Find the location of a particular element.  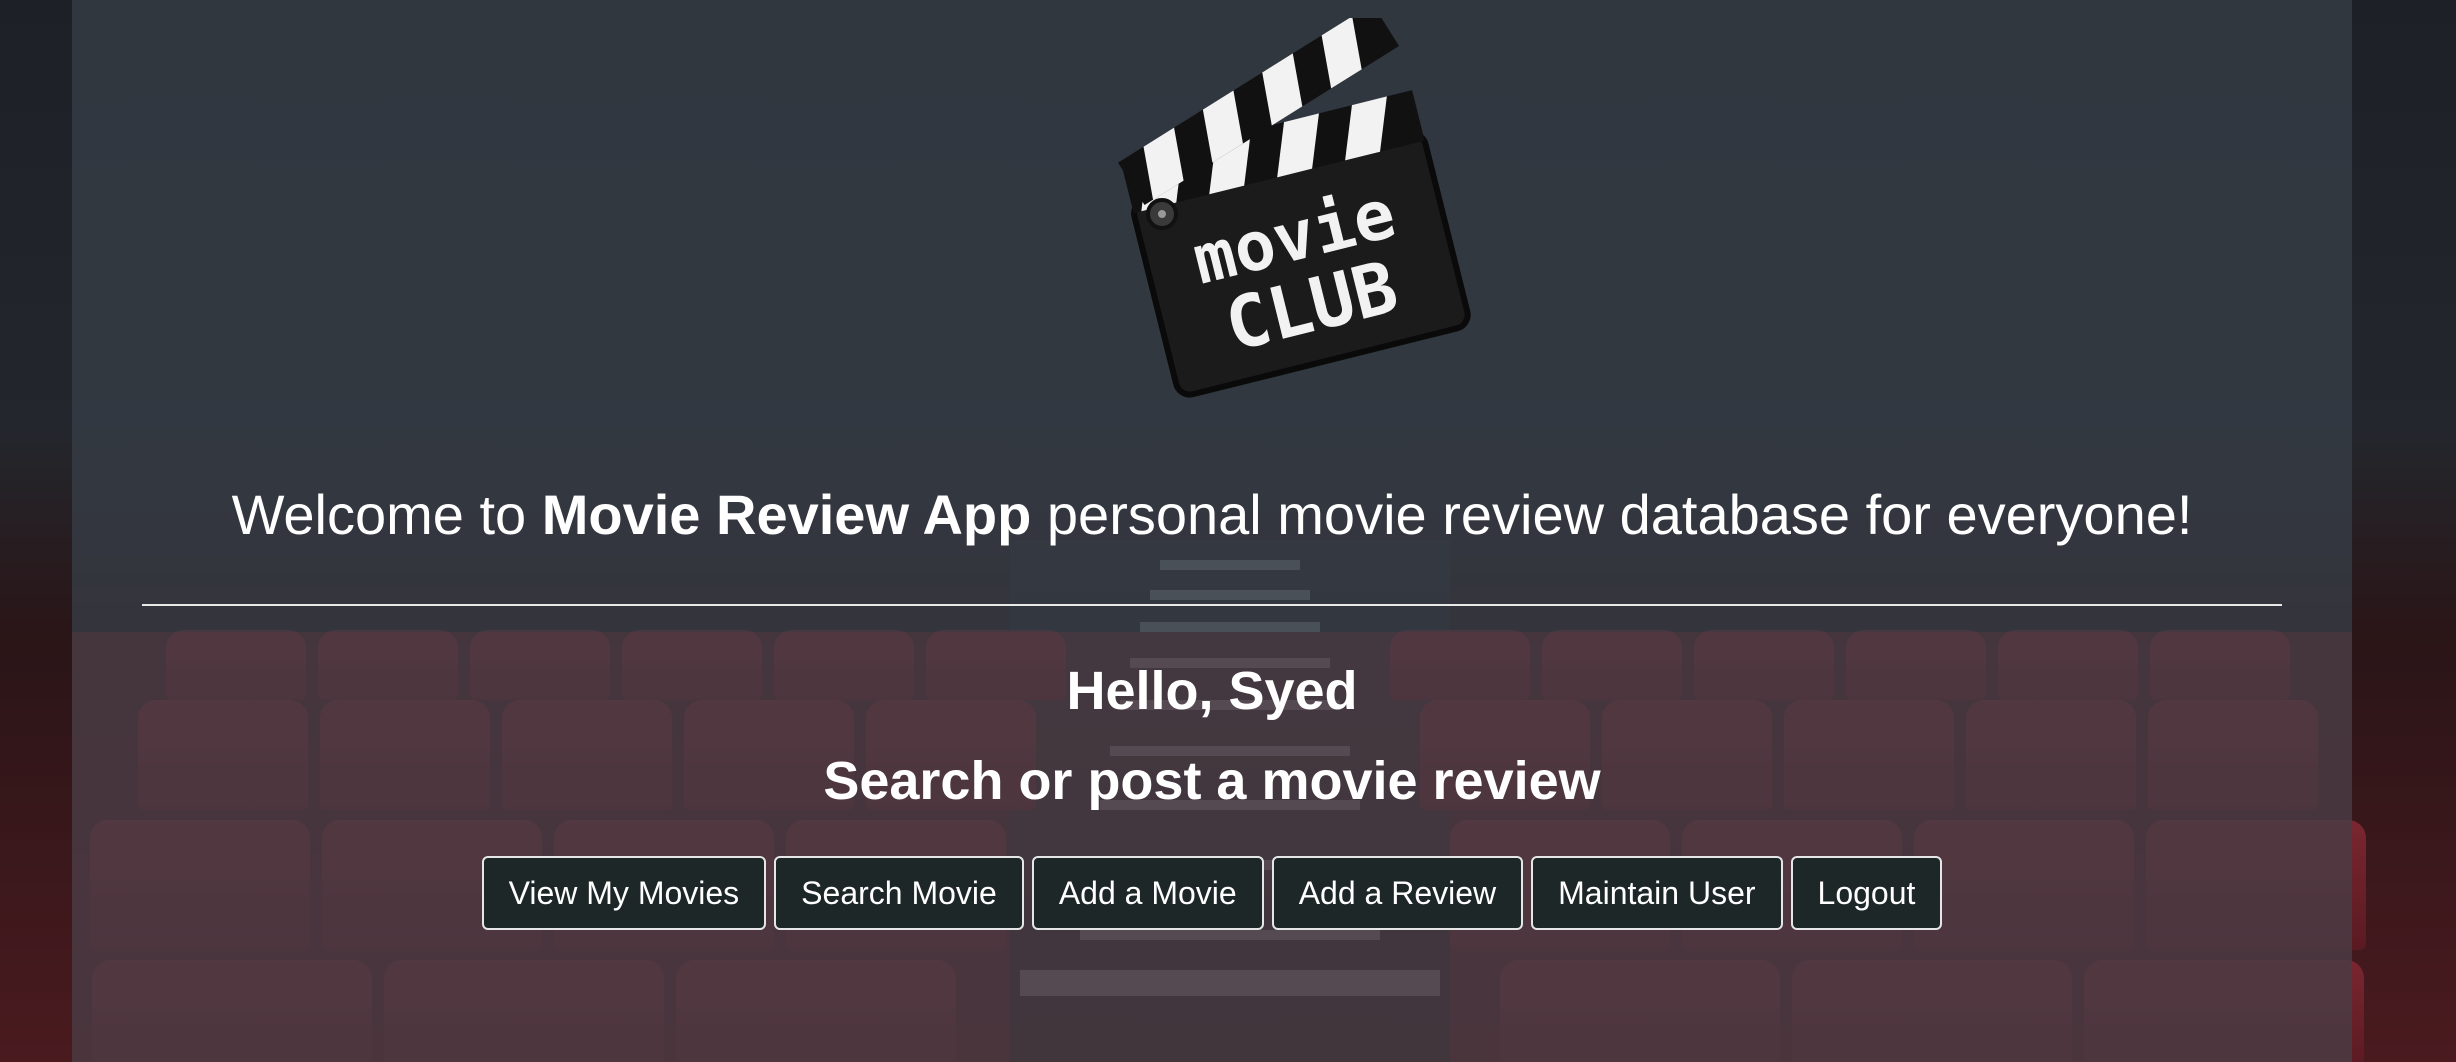

add-movie-button: Add a Movie is located at coordinates (1147, 893).